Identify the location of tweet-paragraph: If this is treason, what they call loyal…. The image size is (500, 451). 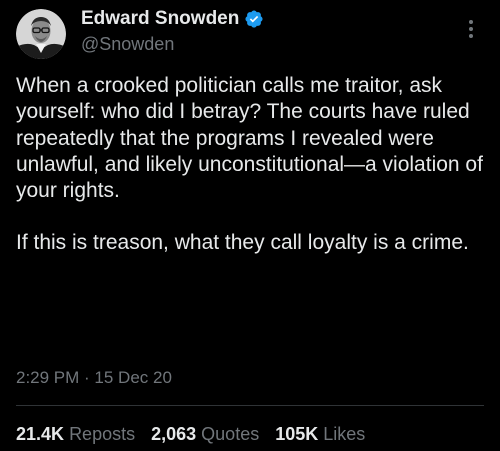
(242, 243).